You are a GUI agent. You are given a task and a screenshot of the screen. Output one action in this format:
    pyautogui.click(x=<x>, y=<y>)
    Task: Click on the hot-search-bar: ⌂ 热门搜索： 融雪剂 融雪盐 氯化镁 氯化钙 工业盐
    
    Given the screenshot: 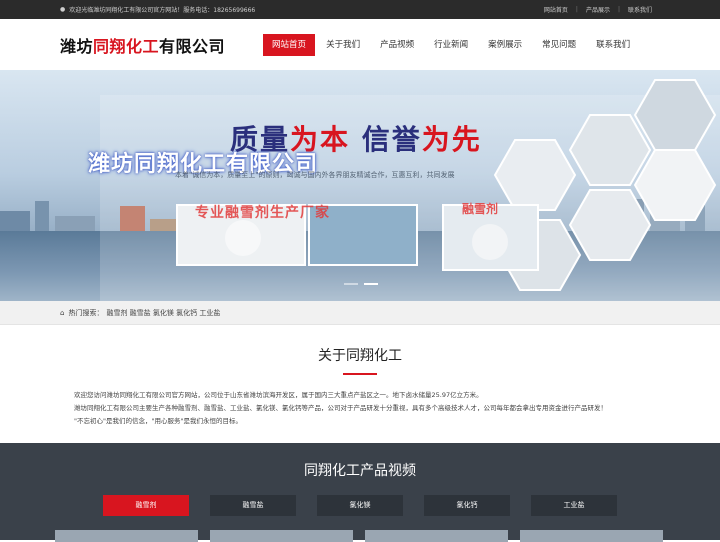 What is the action you would take?
    pyautogui.click(x=360, y=313)
    